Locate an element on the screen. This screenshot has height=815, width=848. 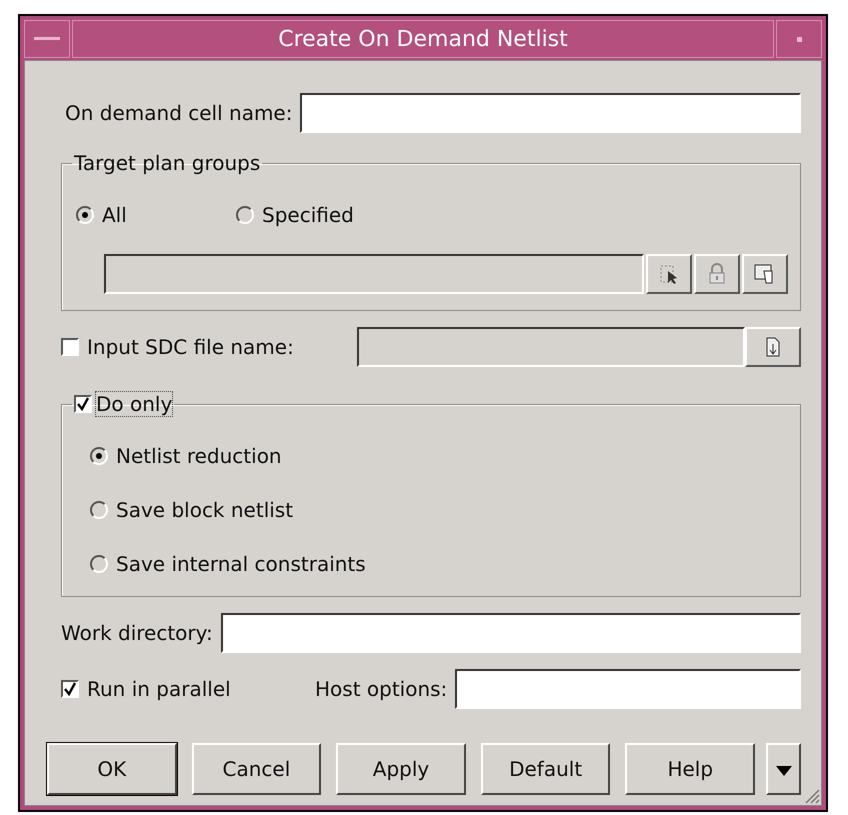
group-title: Target plan groups is located at coordinates (167, 163).